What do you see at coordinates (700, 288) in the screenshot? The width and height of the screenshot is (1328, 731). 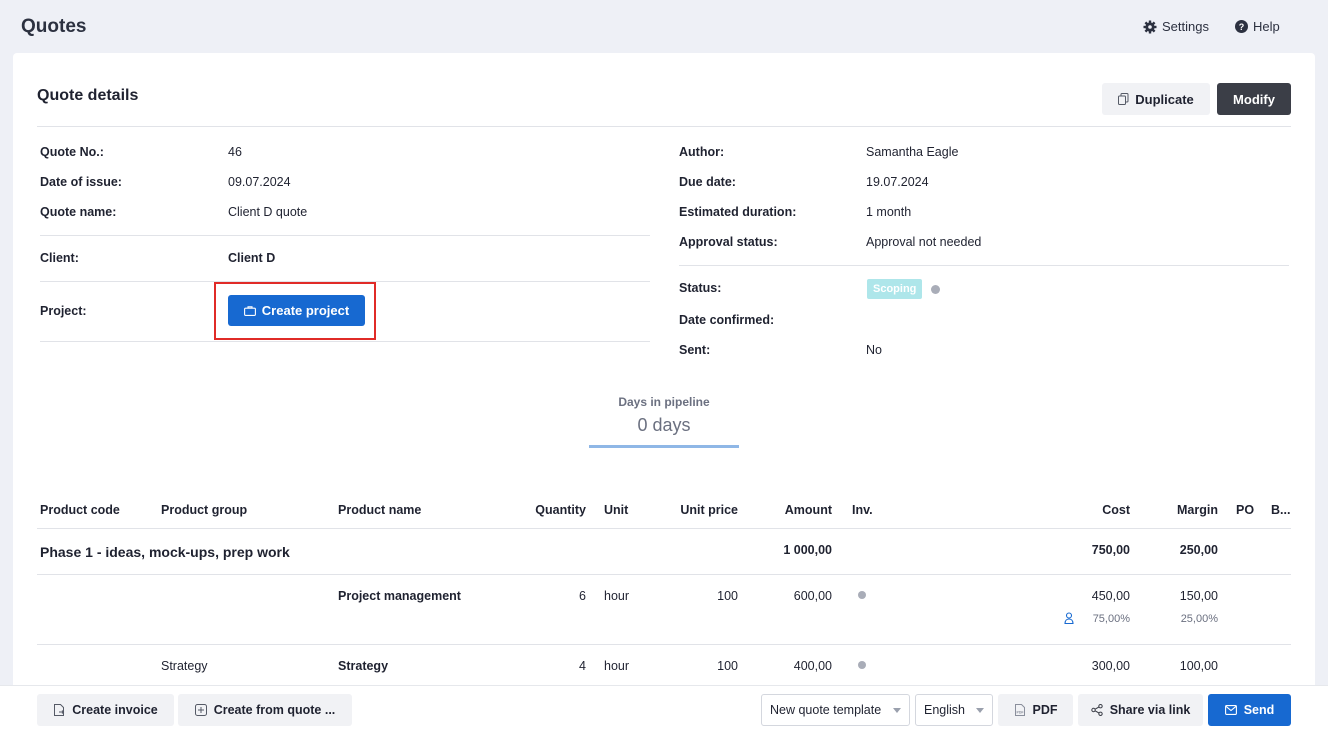 I see `status-label: Status:` at bounding box center [700, 288].